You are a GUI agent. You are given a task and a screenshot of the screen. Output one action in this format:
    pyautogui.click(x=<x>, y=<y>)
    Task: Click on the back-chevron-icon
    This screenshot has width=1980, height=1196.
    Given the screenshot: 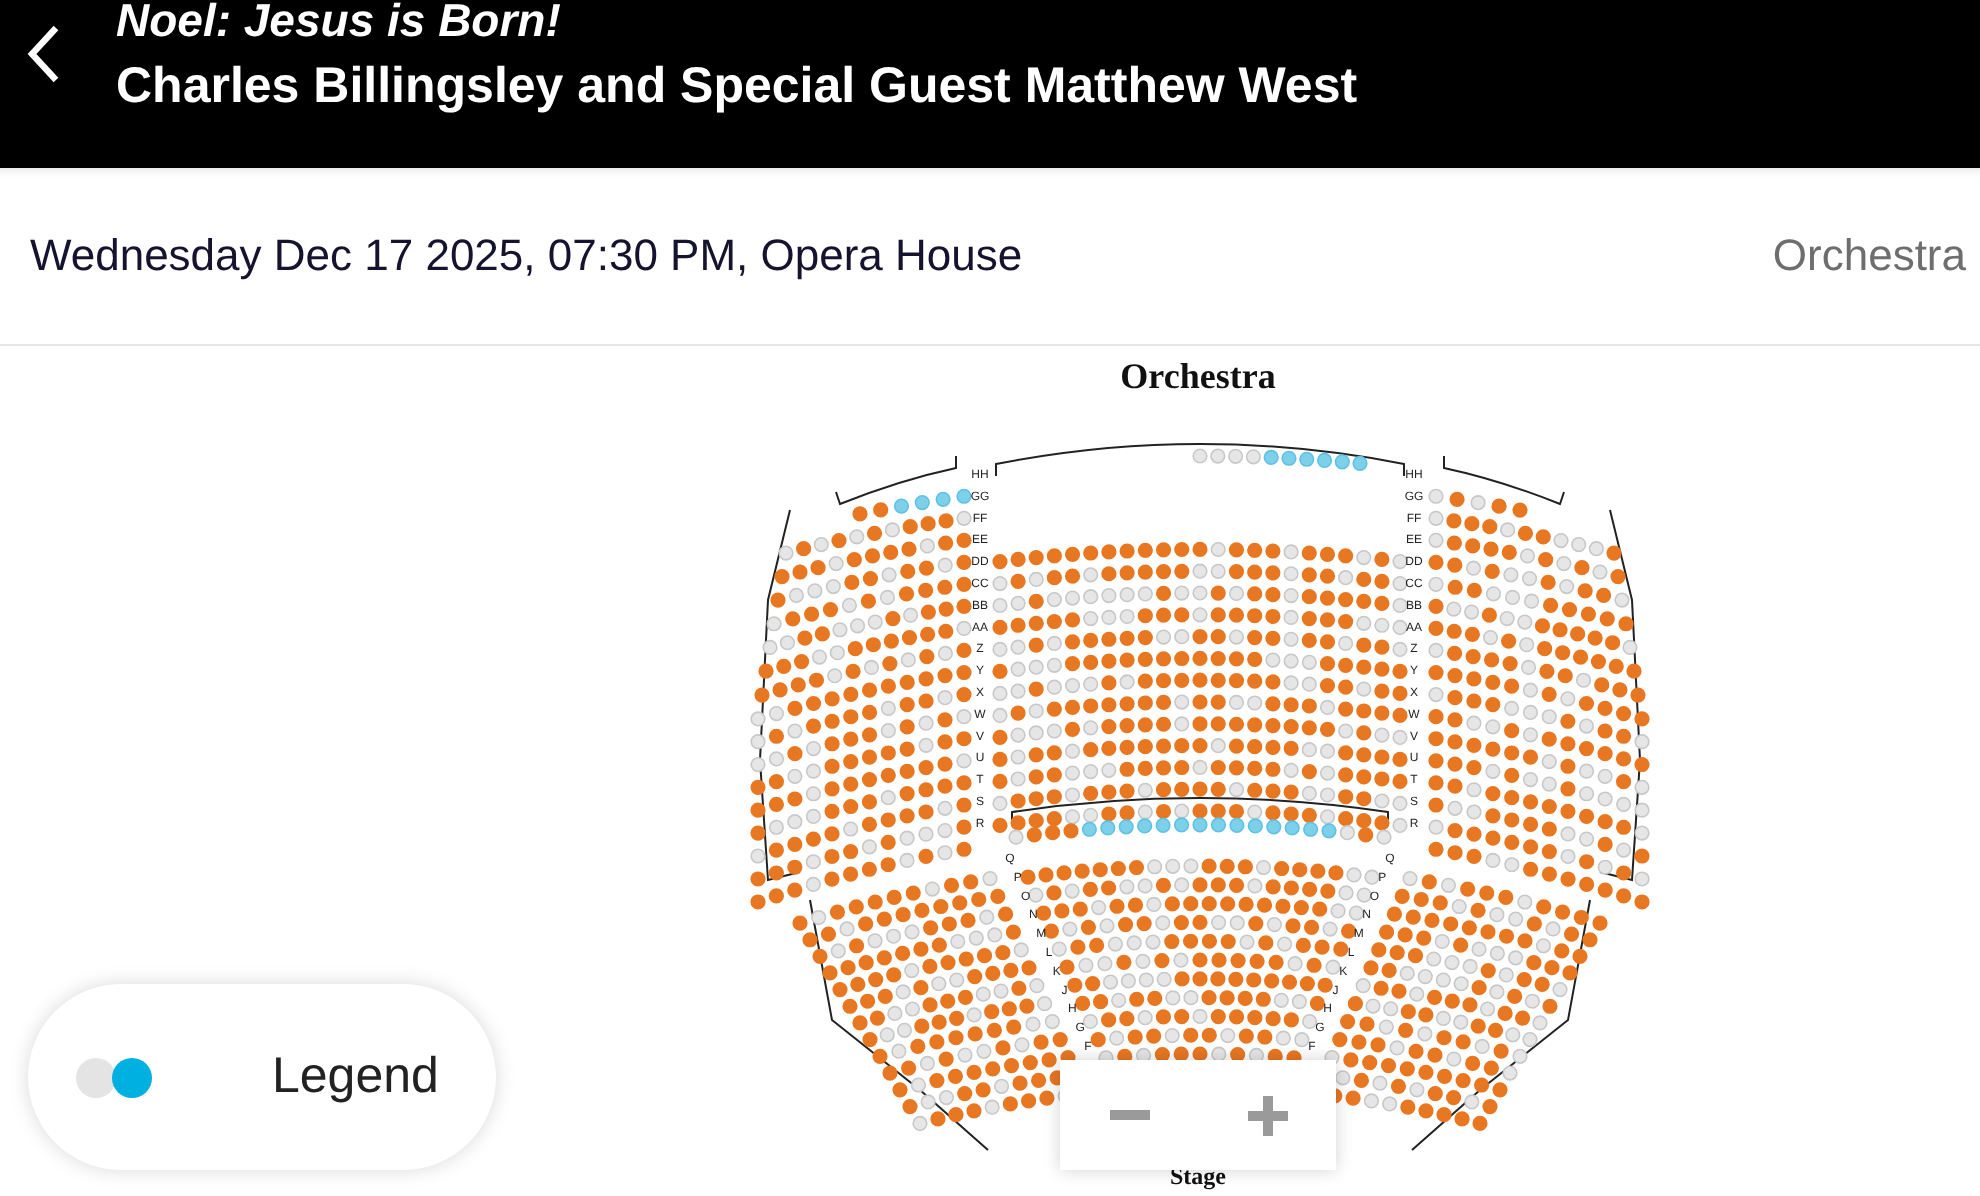 What is the action you would take?
    pyautogui.click(x=44, y=54)
    